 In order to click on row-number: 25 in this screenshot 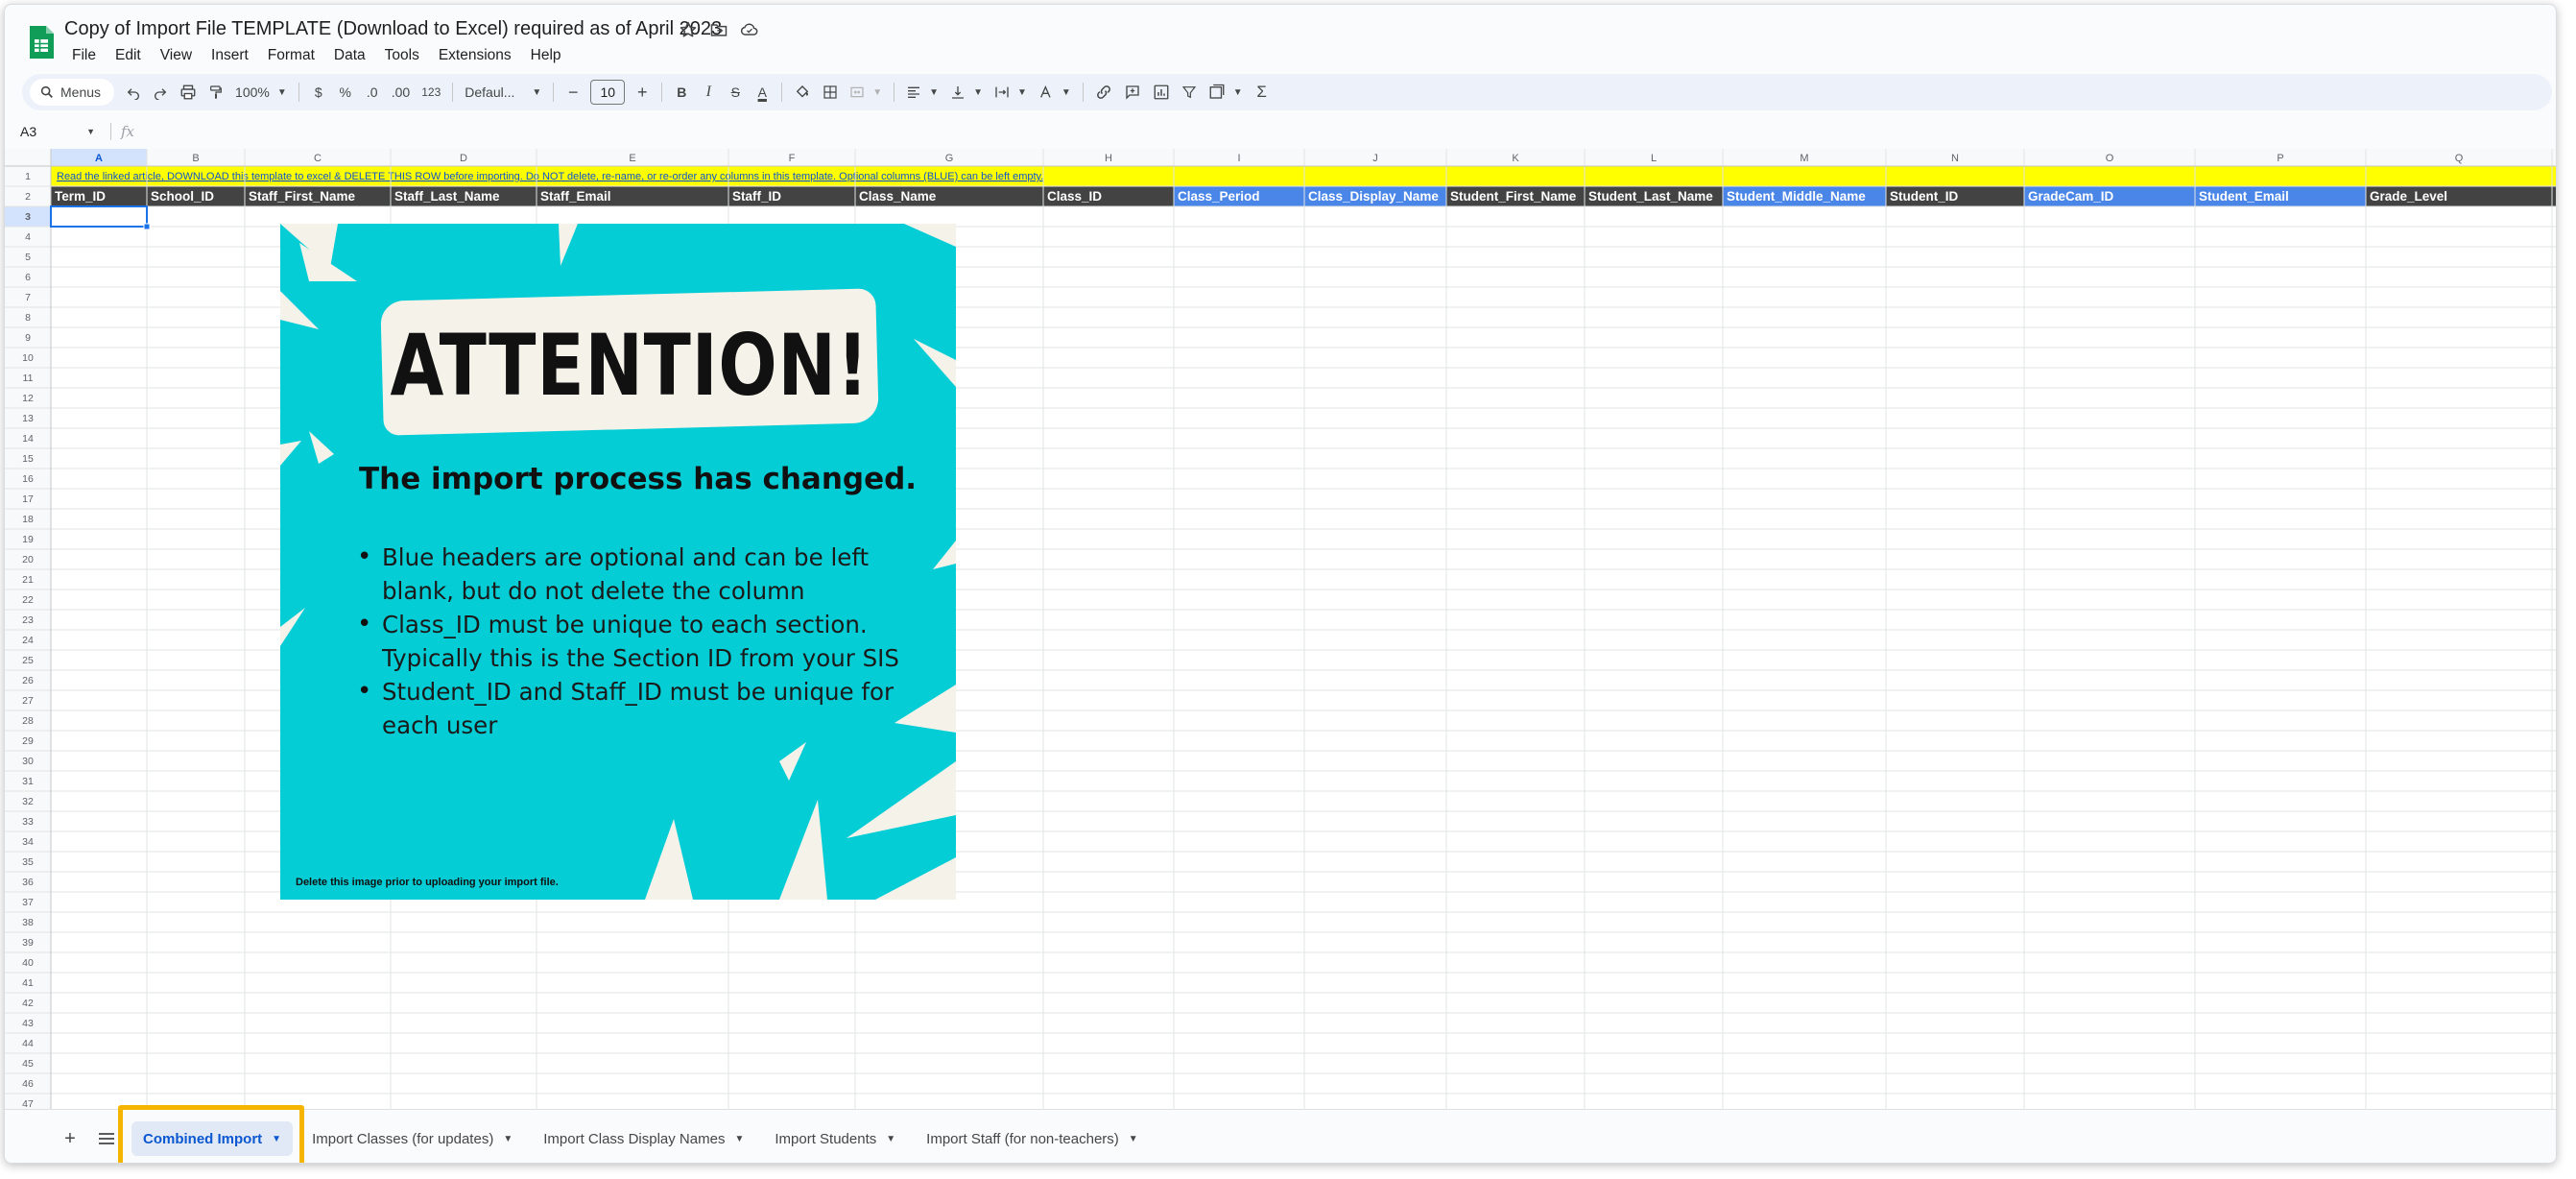, I will do `click(28, 660)`.